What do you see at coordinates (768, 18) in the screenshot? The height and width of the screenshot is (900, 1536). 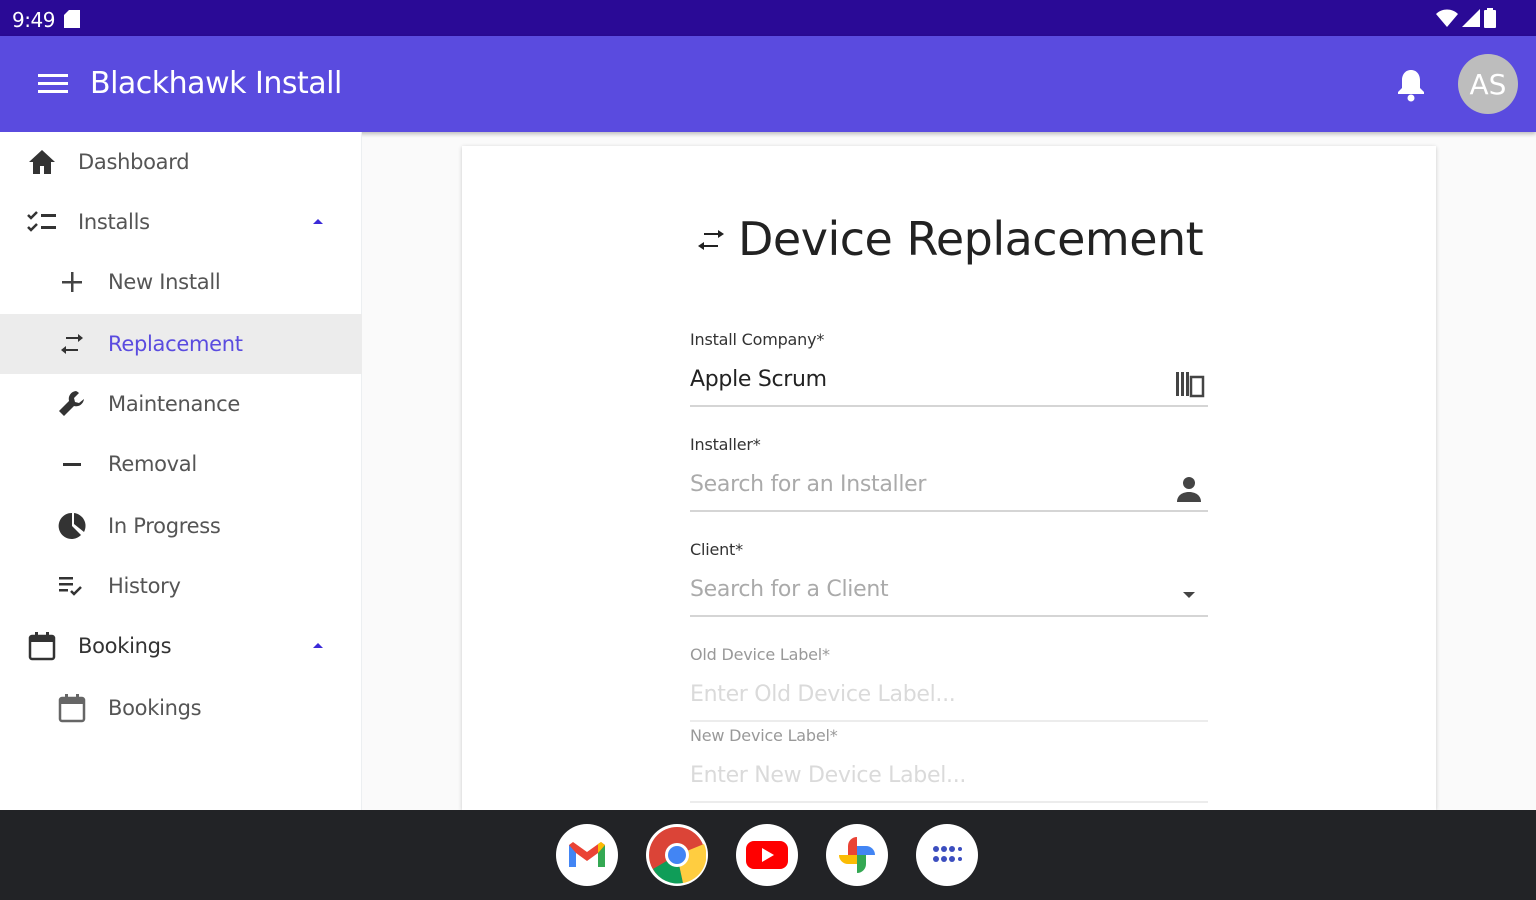 I see `status-bar: 9:49` at bounding box center [768, 18].